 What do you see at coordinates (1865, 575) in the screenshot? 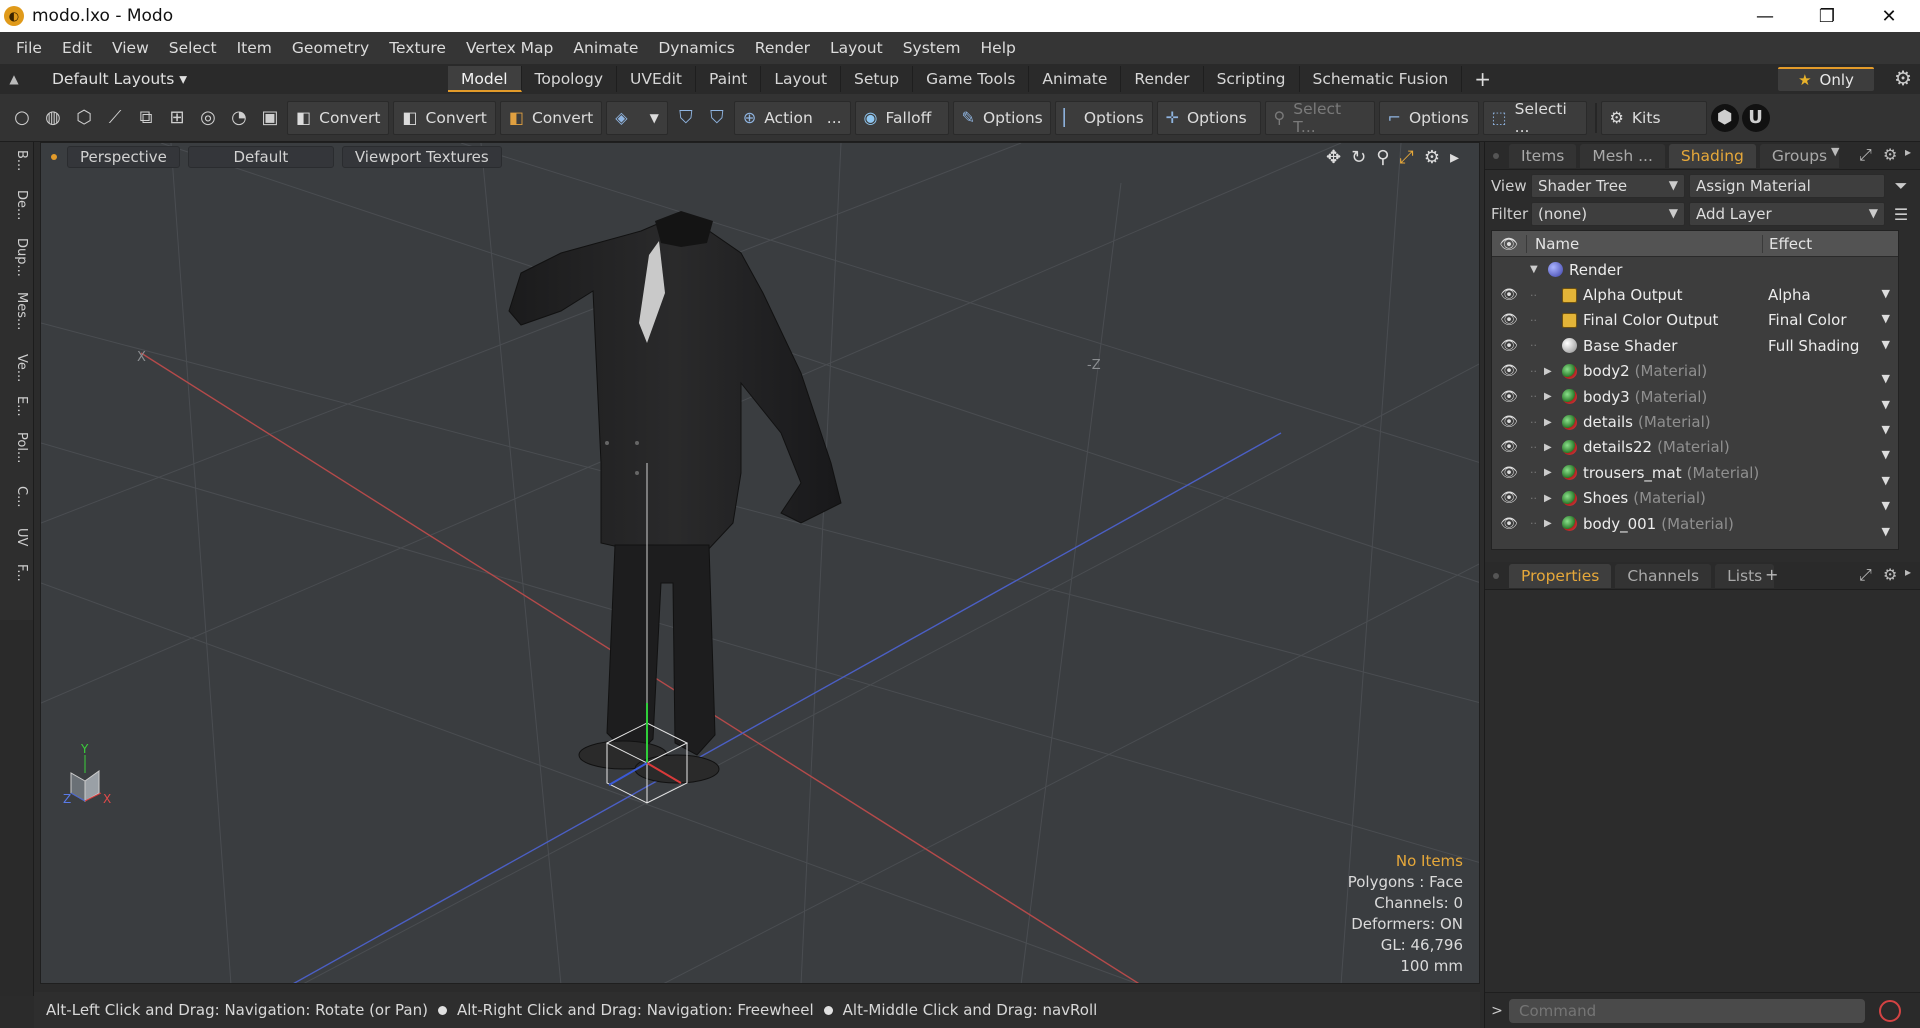
I see `maximize-icon: ⤢` at bounding box center [1865, 575].